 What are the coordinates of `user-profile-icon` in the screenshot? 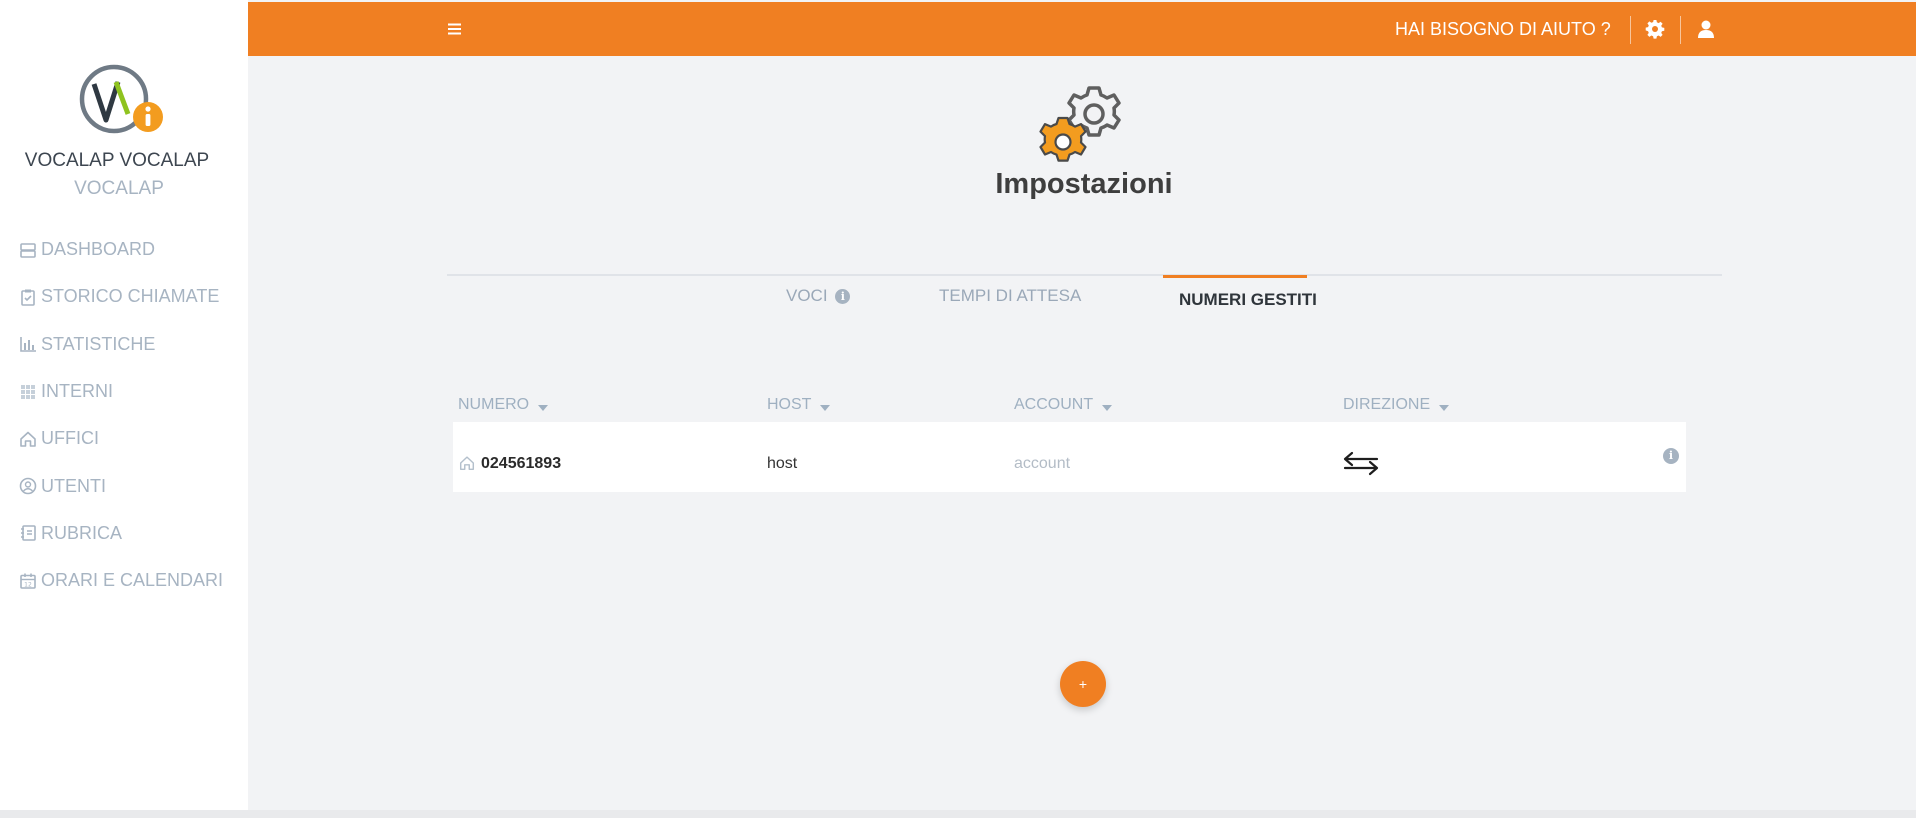 It's located at (1706, 29).